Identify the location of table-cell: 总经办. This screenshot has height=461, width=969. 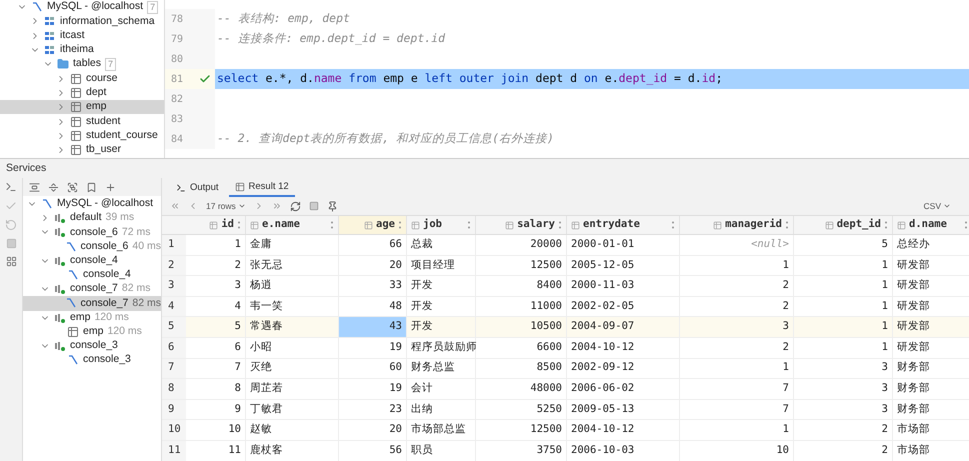
(931, 245).